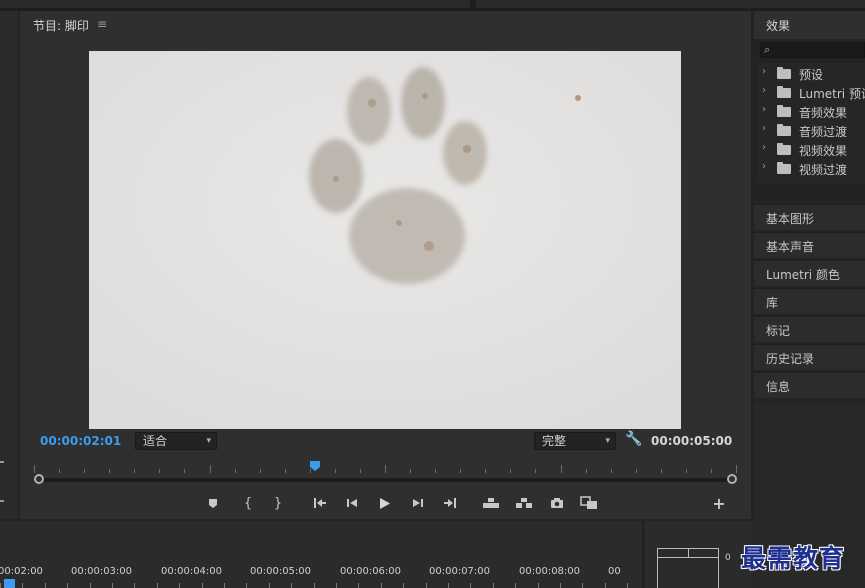  Describe the element at coordinates (102, 571) in the screenshot. I see `timeline-time-label: 00:00:03:00` at that location.